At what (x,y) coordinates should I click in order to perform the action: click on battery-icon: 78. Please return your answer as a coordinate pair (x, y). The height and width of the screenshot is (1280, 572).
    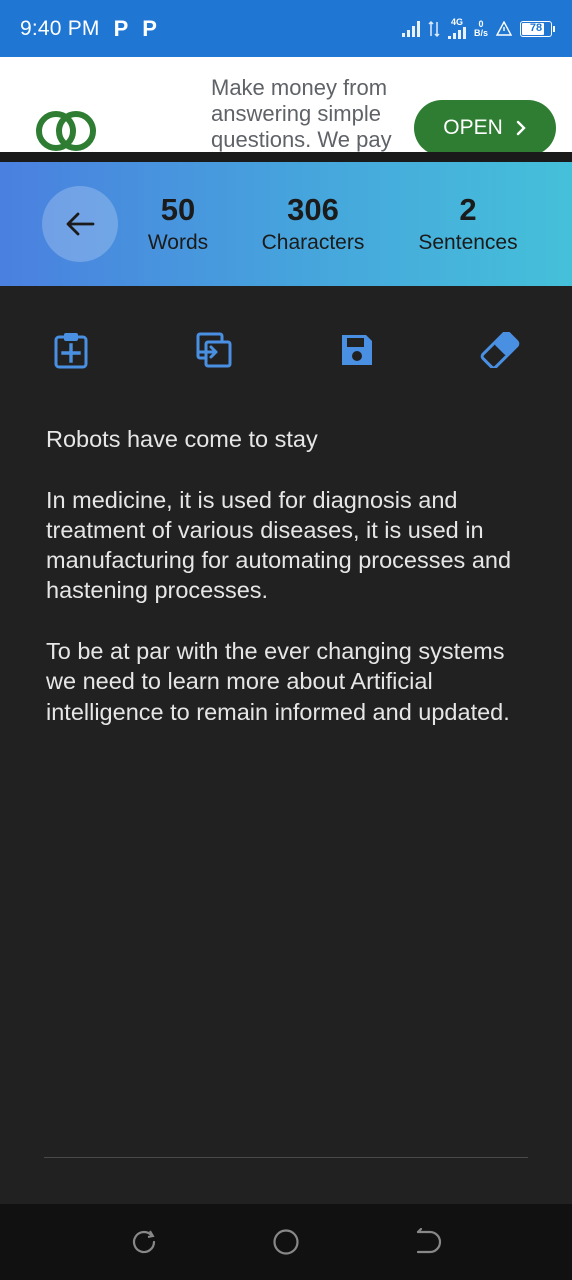
    Looking at the image, I should click on (537, 28).